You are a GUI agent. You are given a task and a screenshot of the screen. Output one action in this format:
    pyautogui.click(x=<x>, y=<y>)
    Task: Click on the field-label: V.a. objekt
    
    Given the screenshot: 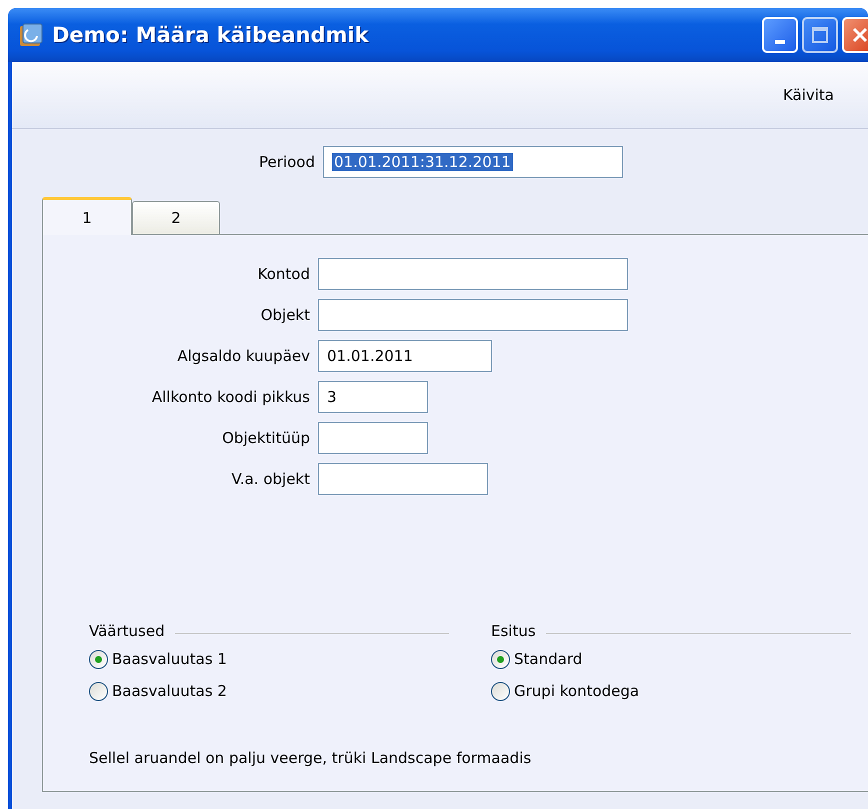 What is the action you would take?
    pyautogui.click(x=270, y=479)
    